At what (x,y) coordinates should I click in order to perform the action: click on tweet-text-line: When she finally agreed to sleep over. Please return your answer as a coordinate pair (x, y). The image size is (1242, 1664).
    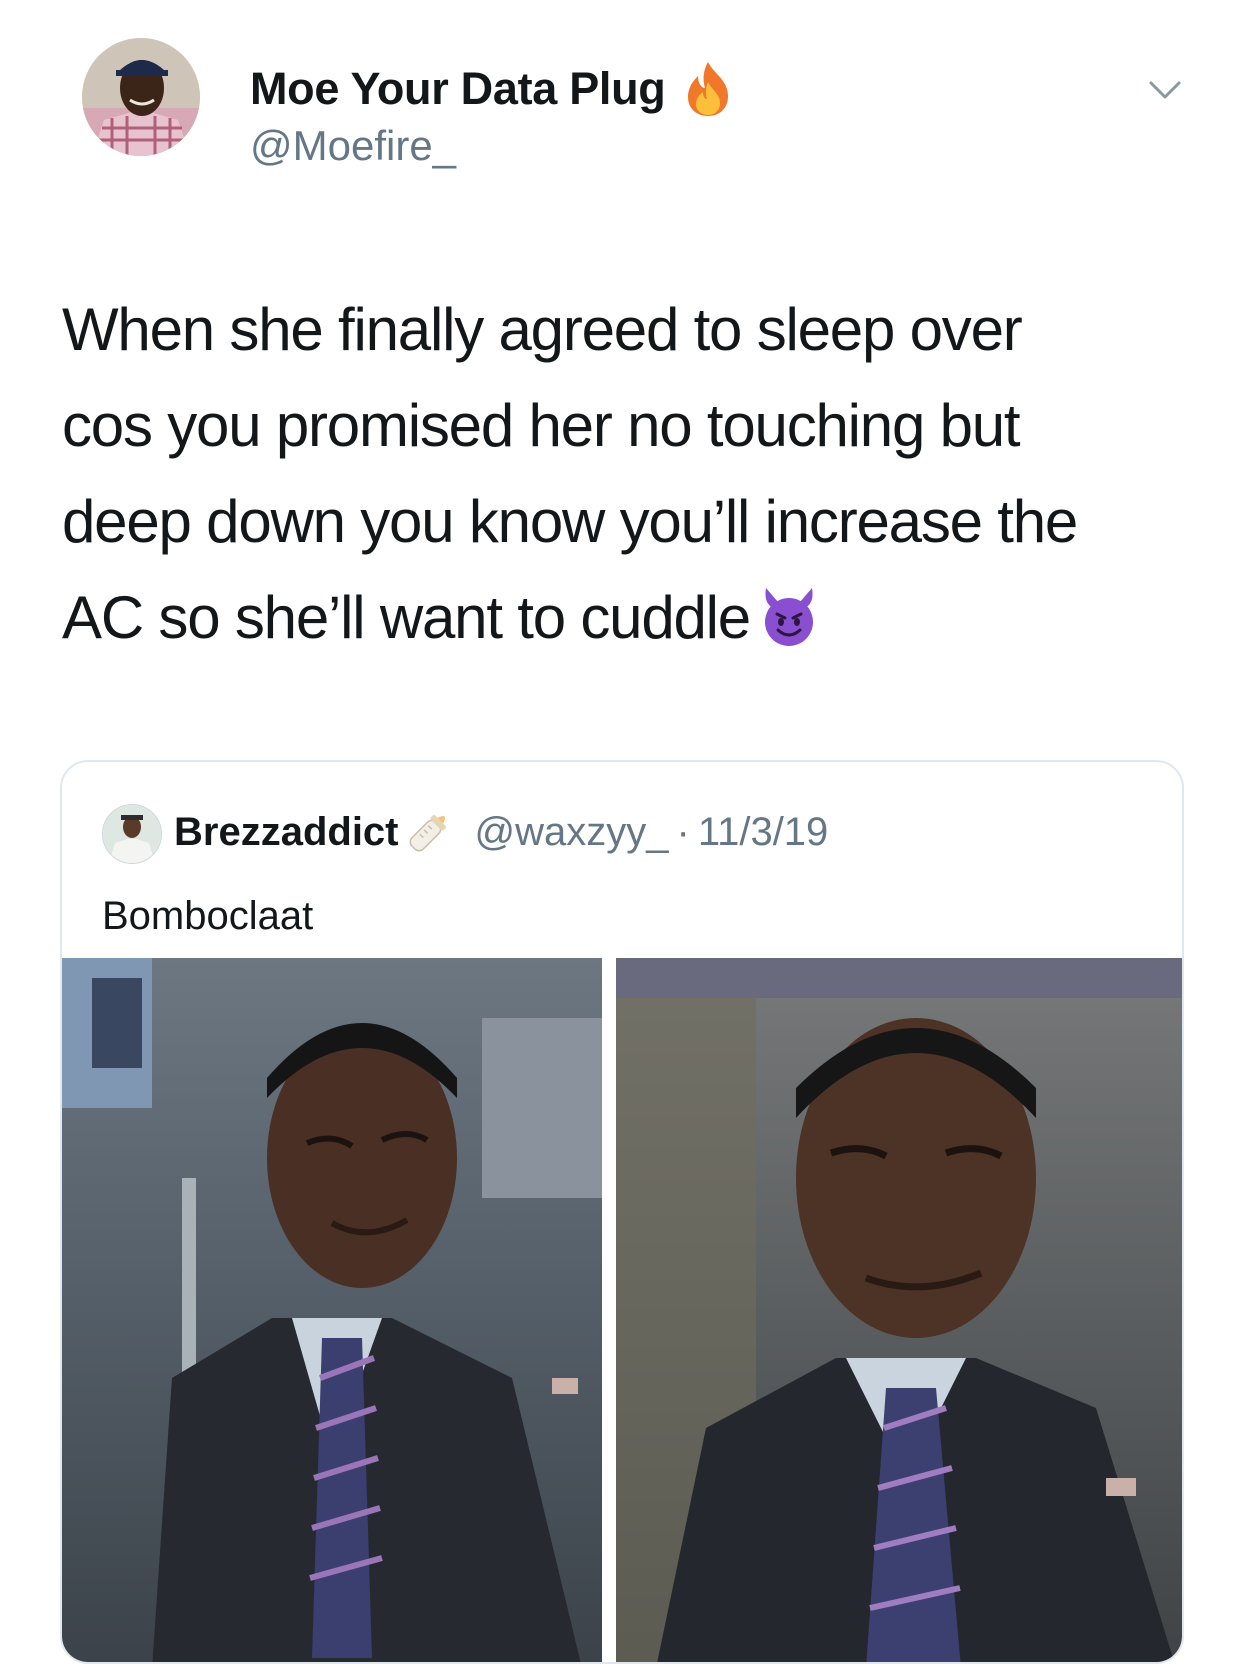
    Looking at the image, I should click on (542, 329).